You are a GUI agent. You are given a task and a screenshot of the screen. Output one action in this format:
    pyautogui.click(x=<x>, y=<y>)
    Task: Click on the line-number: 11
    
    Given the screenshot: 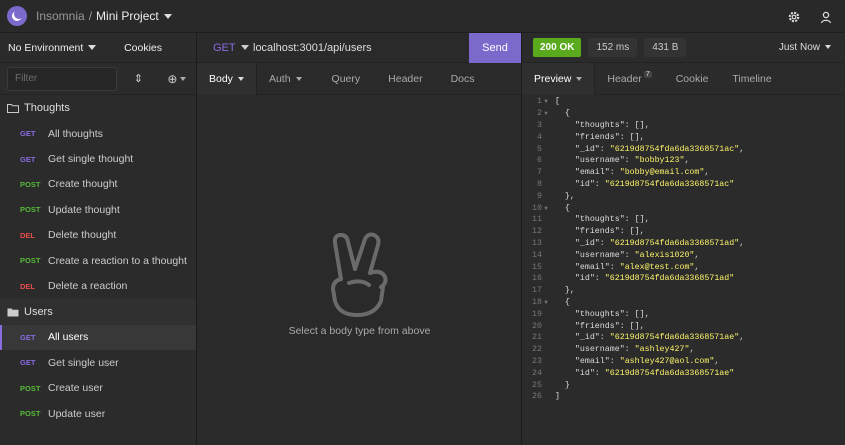 What is the action you would take?
    pyautogui.click(x=537, y=220)
    